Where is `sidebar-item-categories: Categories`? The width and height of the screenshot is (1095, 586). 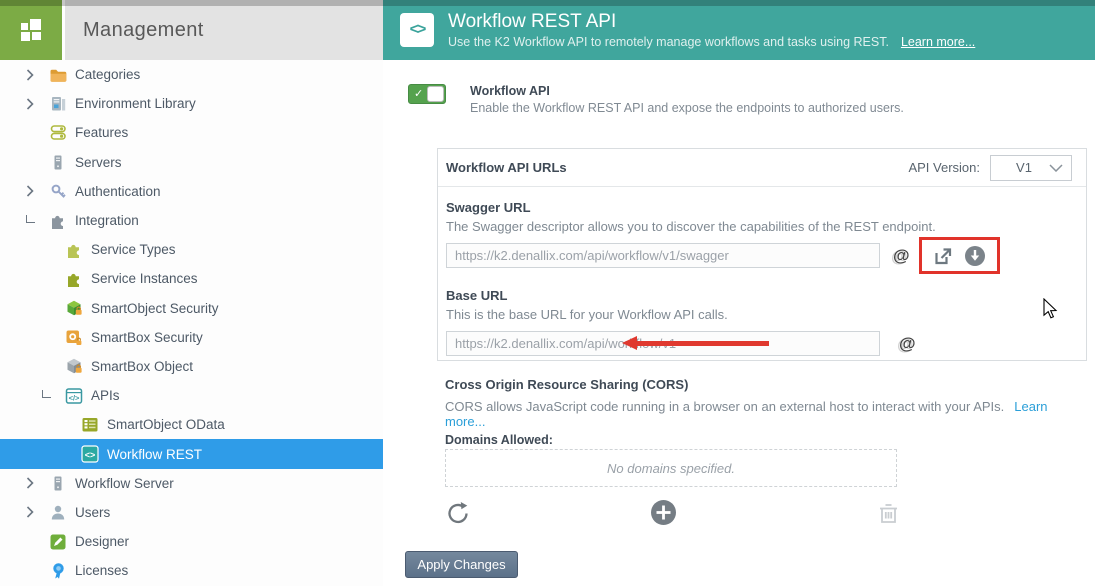 sidebar-item-categories: Categories is located at coordinates (191, 74).